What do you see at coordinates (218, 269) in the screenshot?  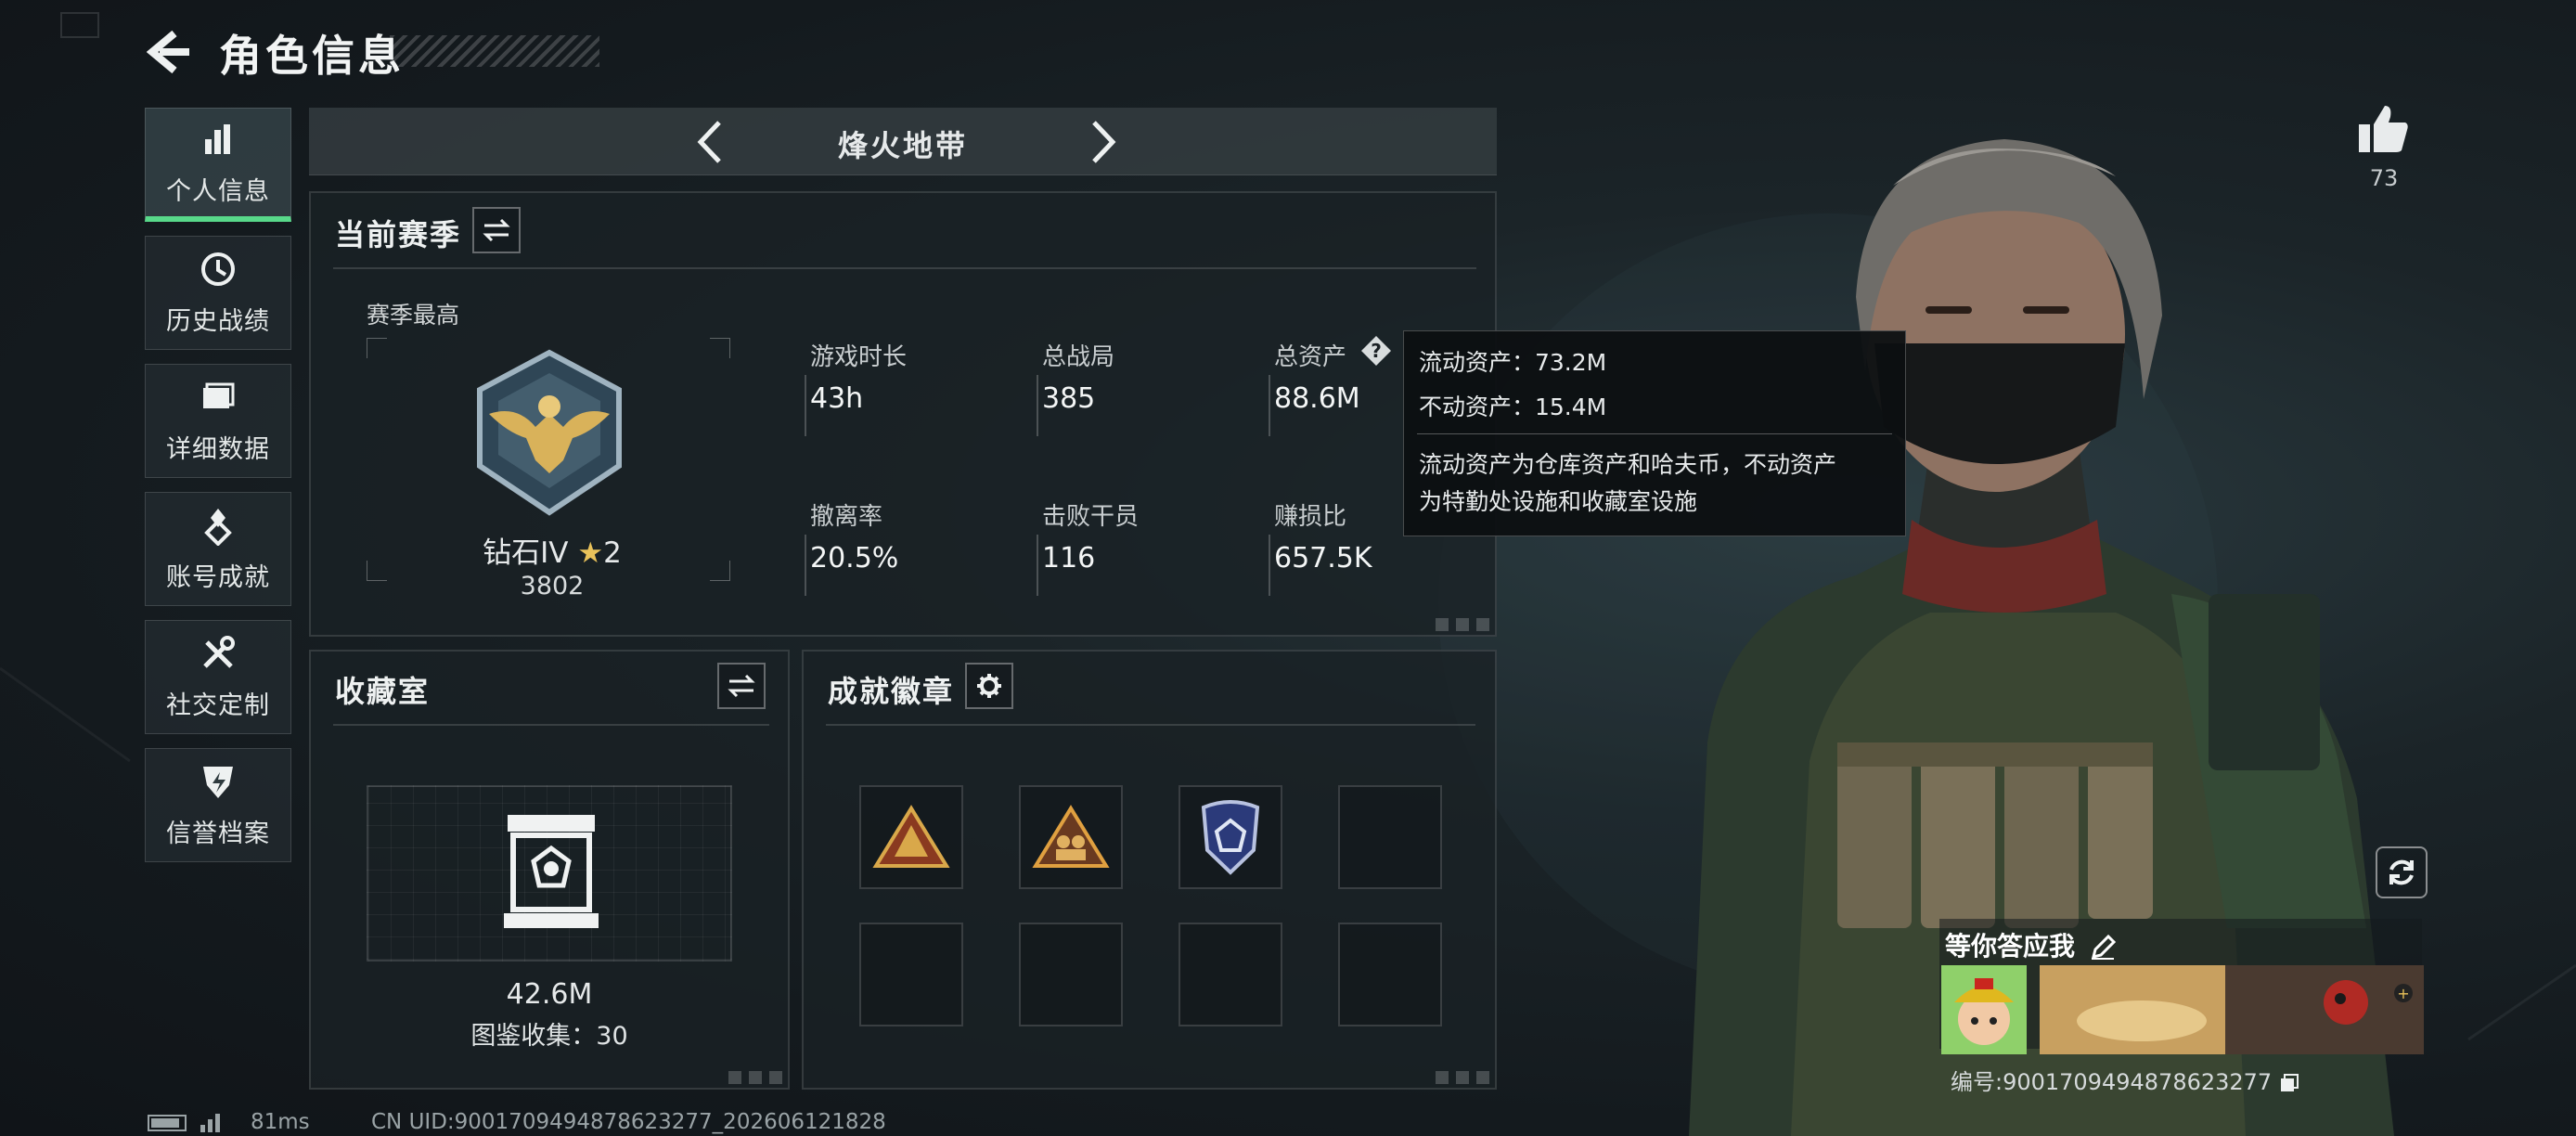 I see `clock-icon` at bounding box center [218, 269].